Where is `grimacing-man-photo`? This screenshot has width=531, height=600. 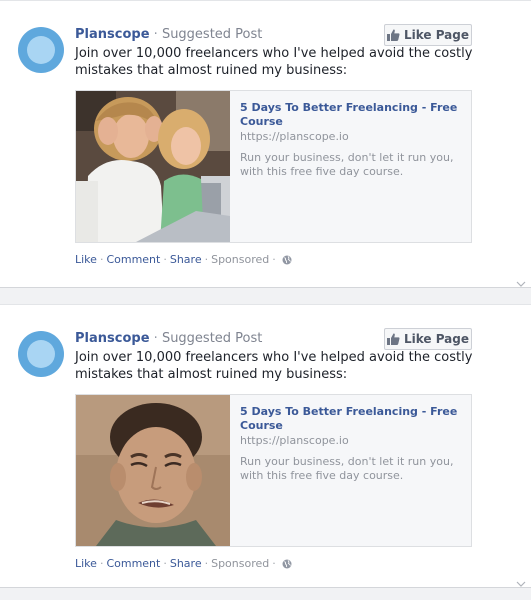
grimacing-man-photo is located at coordinates (153, 470).